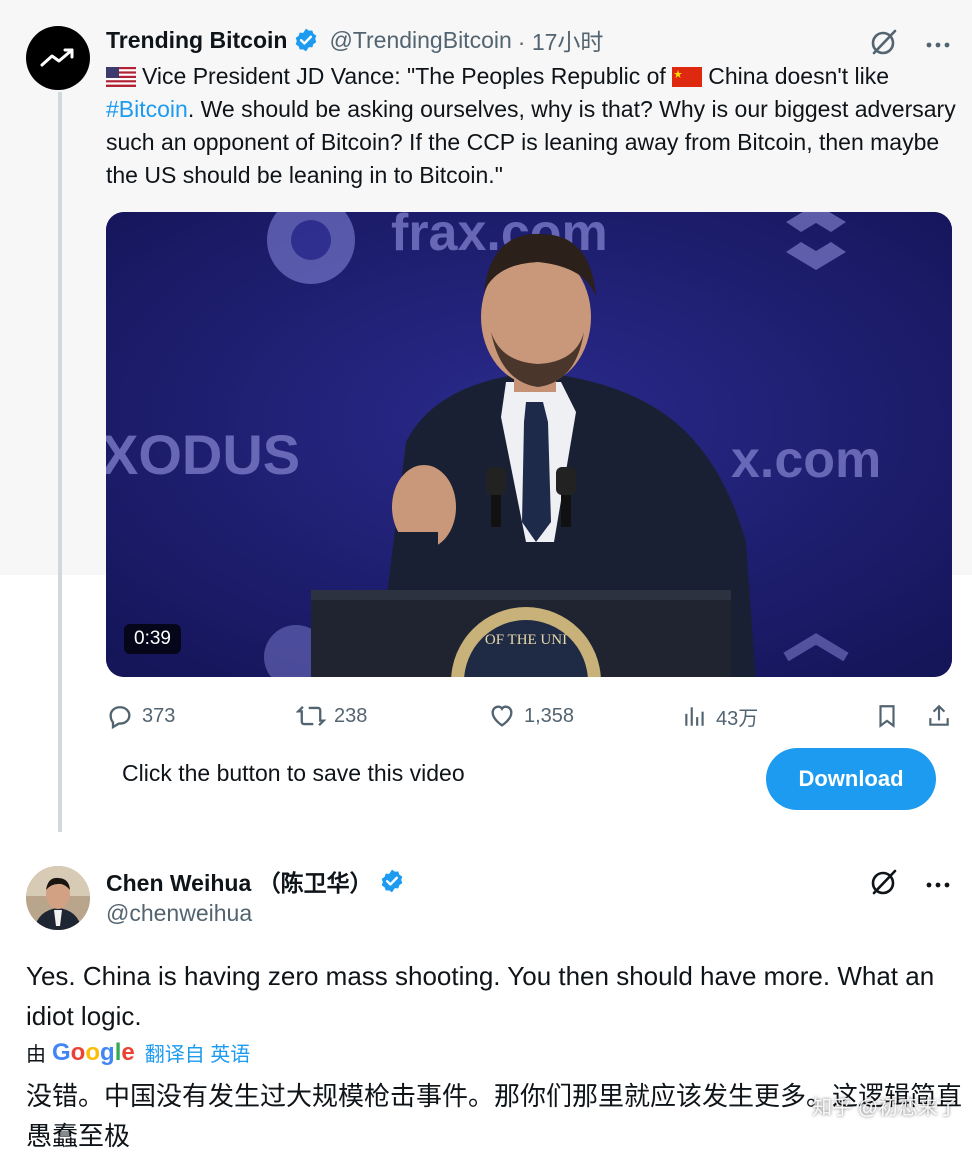 The height and width of the screenshot is (1156, 972). I want to click on reply-author-handle: @chenweihua, so click(179, 913).